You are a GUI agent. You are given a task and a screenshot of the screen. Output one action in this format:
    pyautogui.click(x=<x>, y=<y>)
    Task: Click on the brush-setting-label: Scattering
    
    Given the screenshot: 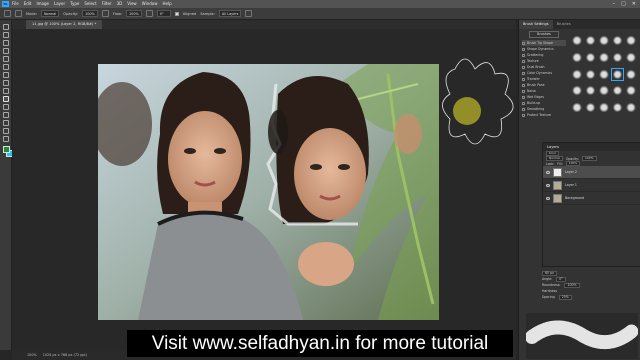 What is the action you would take?
    pyautogui.click(x=535, y=55)
    